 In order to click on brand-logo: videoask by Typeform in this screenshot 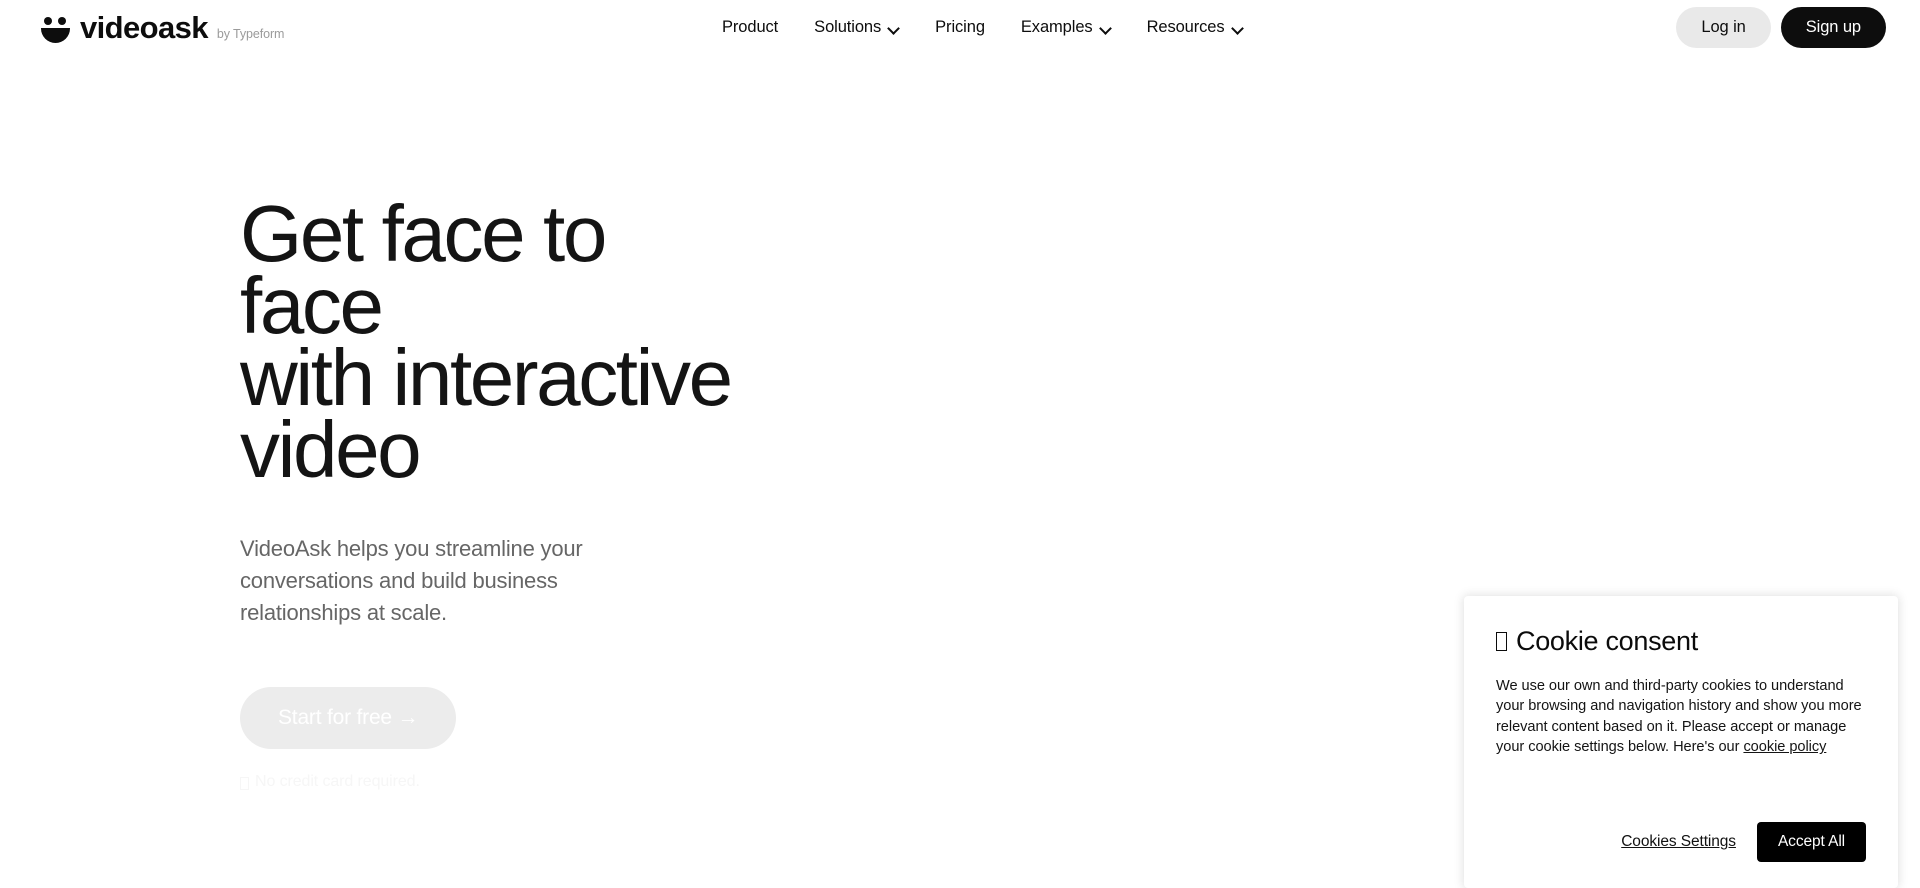, I will do `click(162, 27)`.